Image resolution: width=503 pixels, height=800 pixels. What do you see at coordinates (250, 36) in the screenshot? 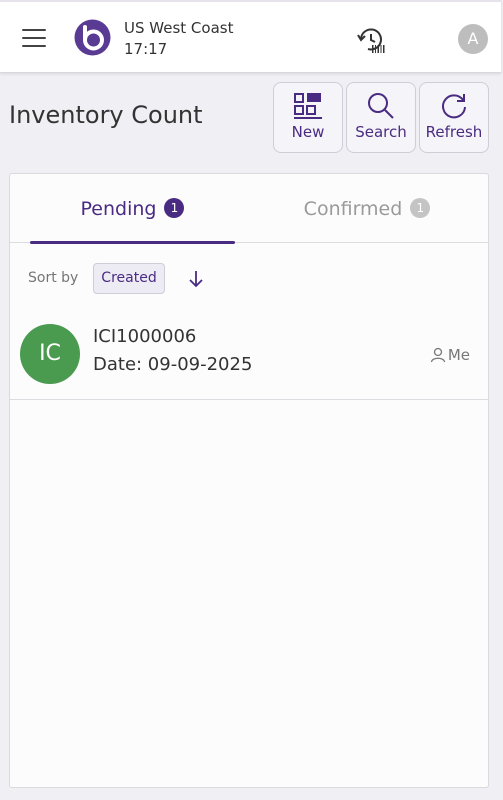
I see `top-app-bar: US West Coast 17:17 A` at bounding box center [250, 36].